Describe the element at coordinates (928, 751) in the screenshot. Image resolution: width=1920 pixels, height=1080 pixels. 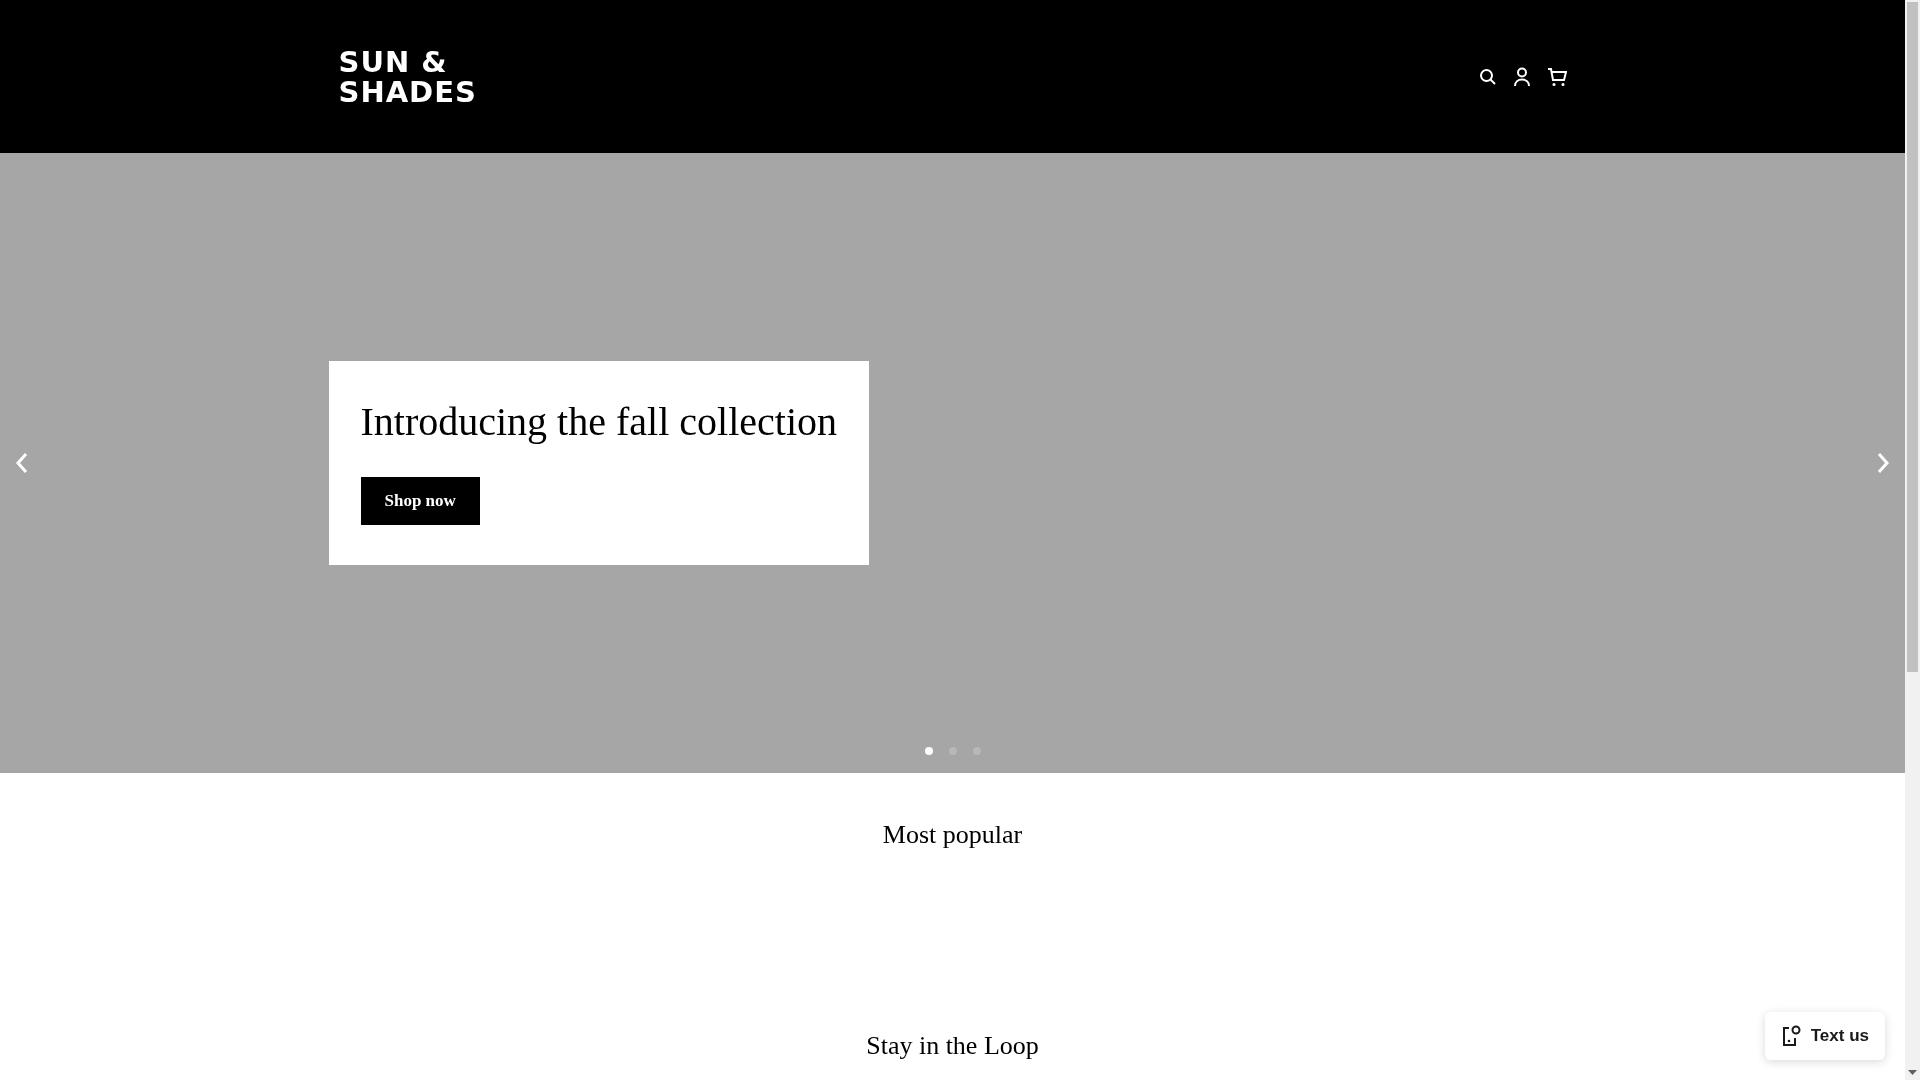
I see `slide-dot` at that location.